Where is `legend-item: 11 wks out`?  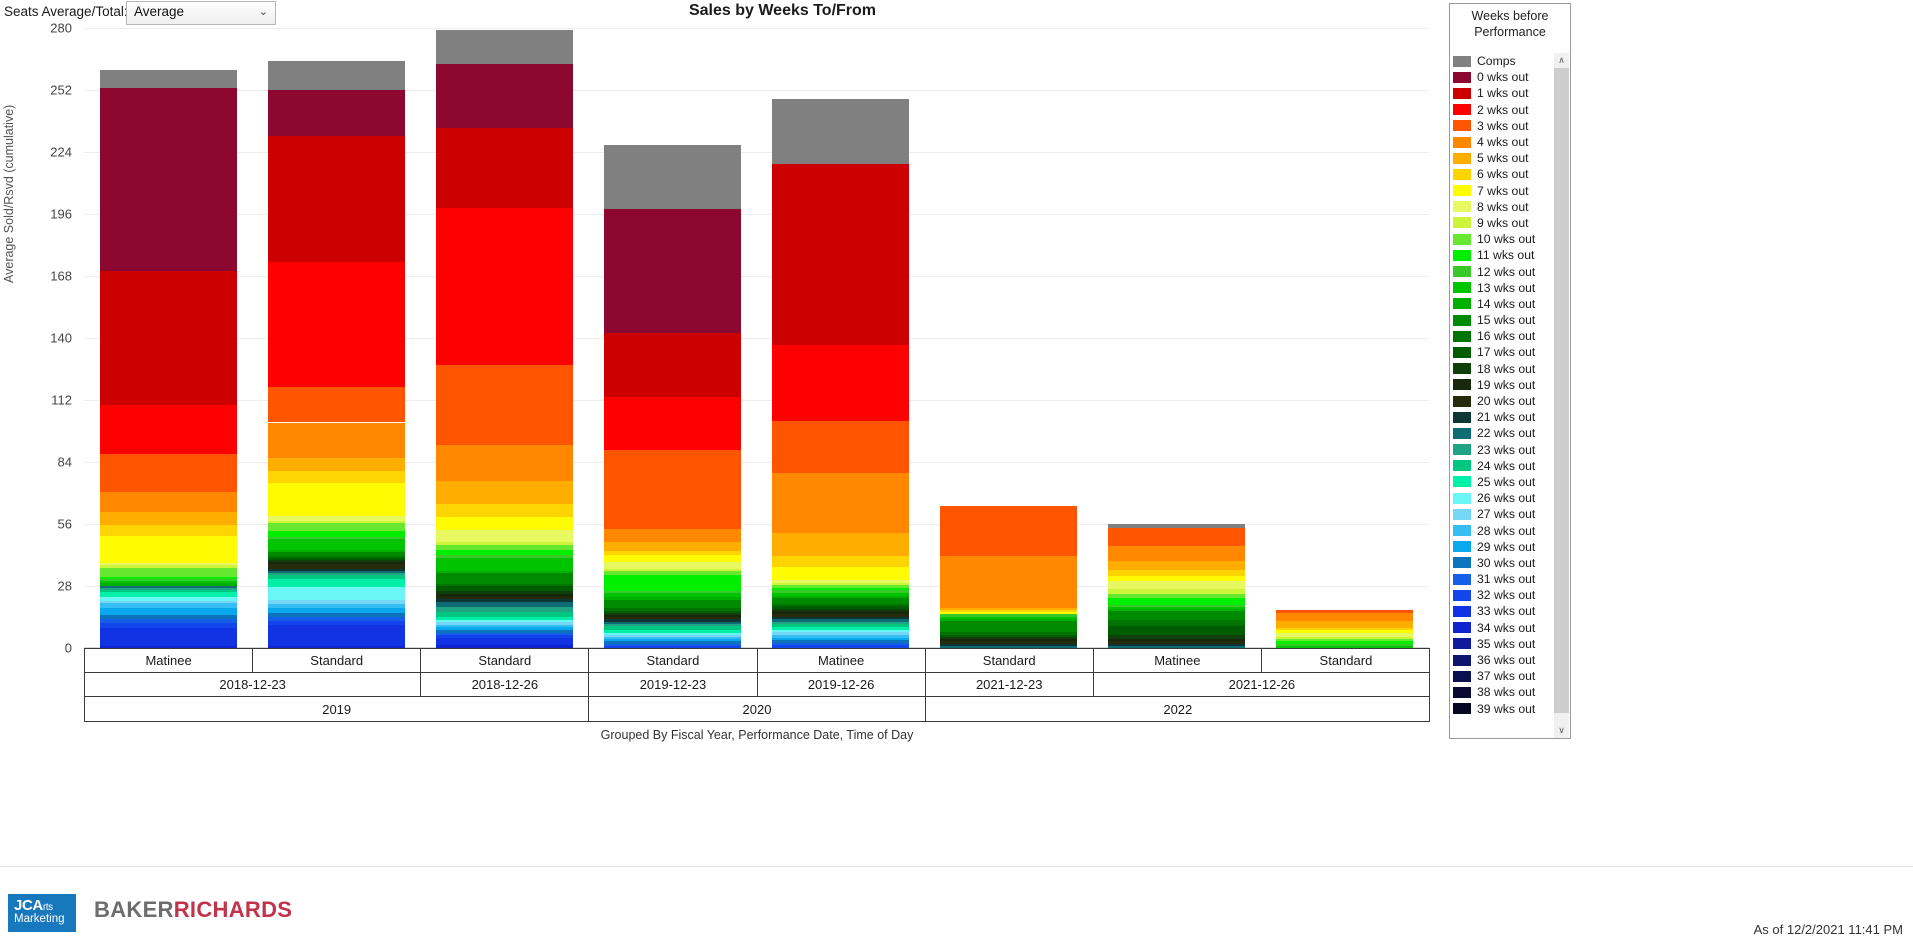 legend-item: 11 wks out is located at coordinates (1502, 255).